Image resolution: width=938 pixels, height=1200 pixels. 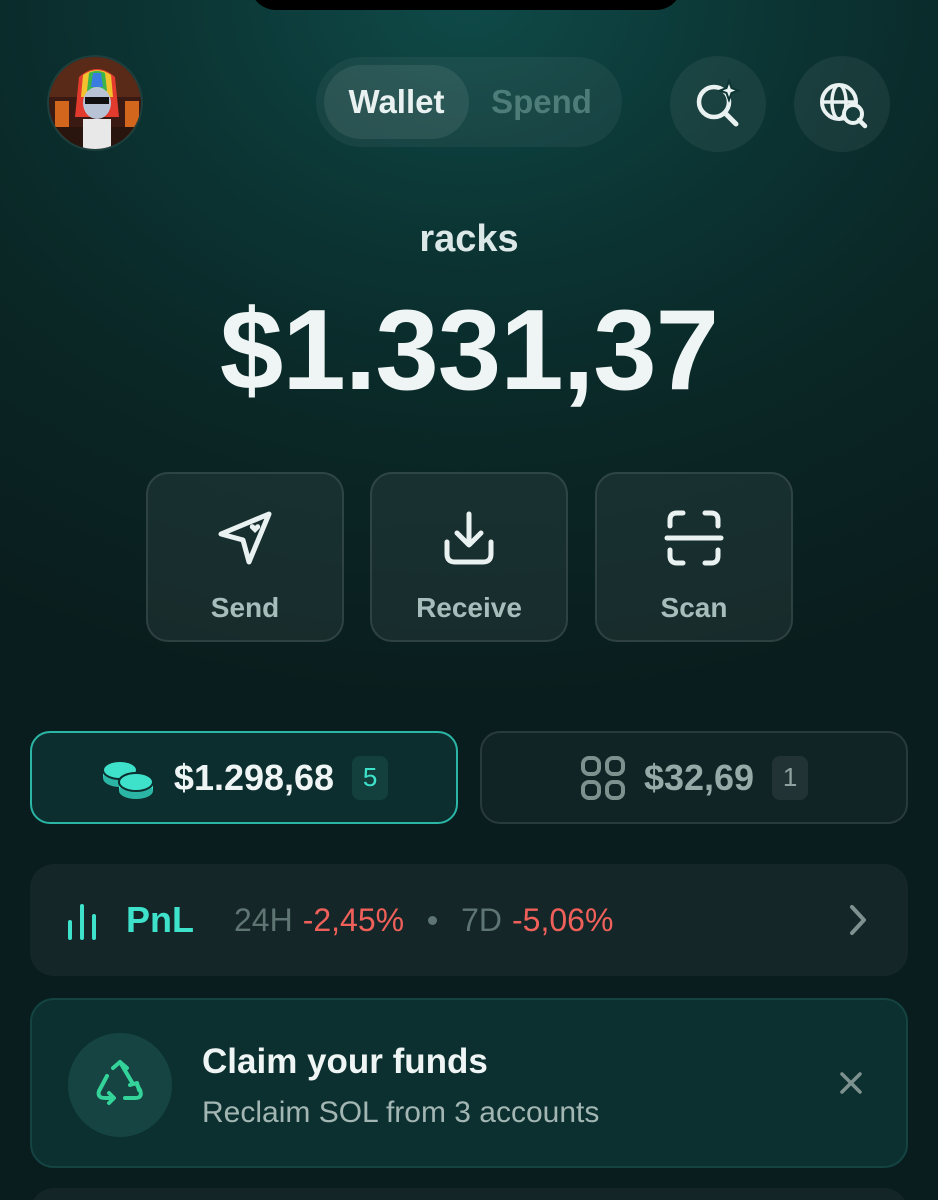 I want to click on tokens-tab: $1.298,68 5, so click(x=244, y=777).